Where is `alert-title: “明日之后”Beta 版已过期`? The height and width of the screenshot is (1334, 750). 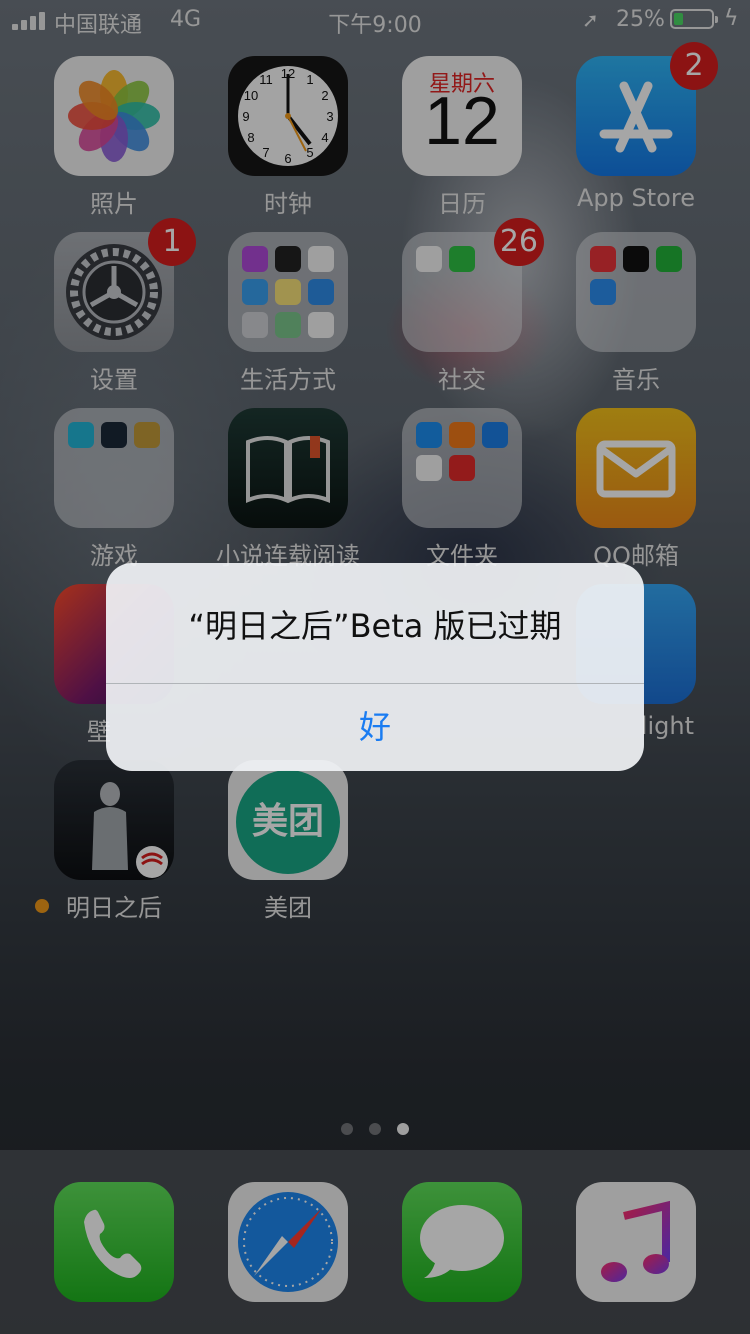 alert-title: “明日之后”Beta 版已过期 is located at coordinates (375, 626).